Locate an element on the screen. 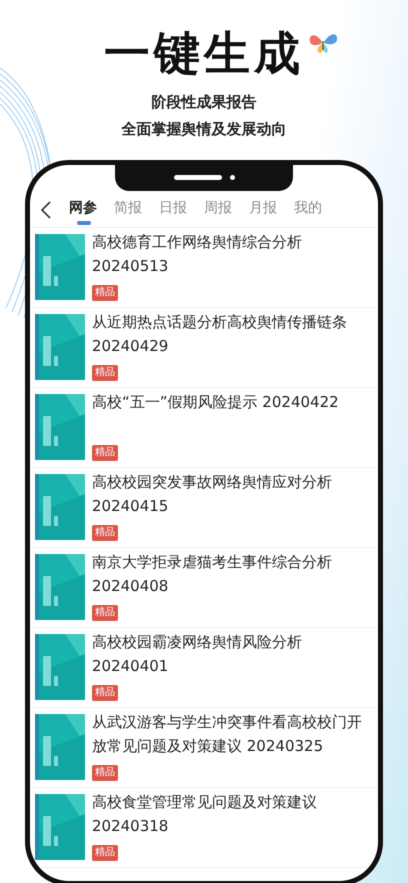 This screenshot has height=883, width=408. article-title: 高校德育工作网络舆情综合分析 20240513 is located at coordinates (230, 254).